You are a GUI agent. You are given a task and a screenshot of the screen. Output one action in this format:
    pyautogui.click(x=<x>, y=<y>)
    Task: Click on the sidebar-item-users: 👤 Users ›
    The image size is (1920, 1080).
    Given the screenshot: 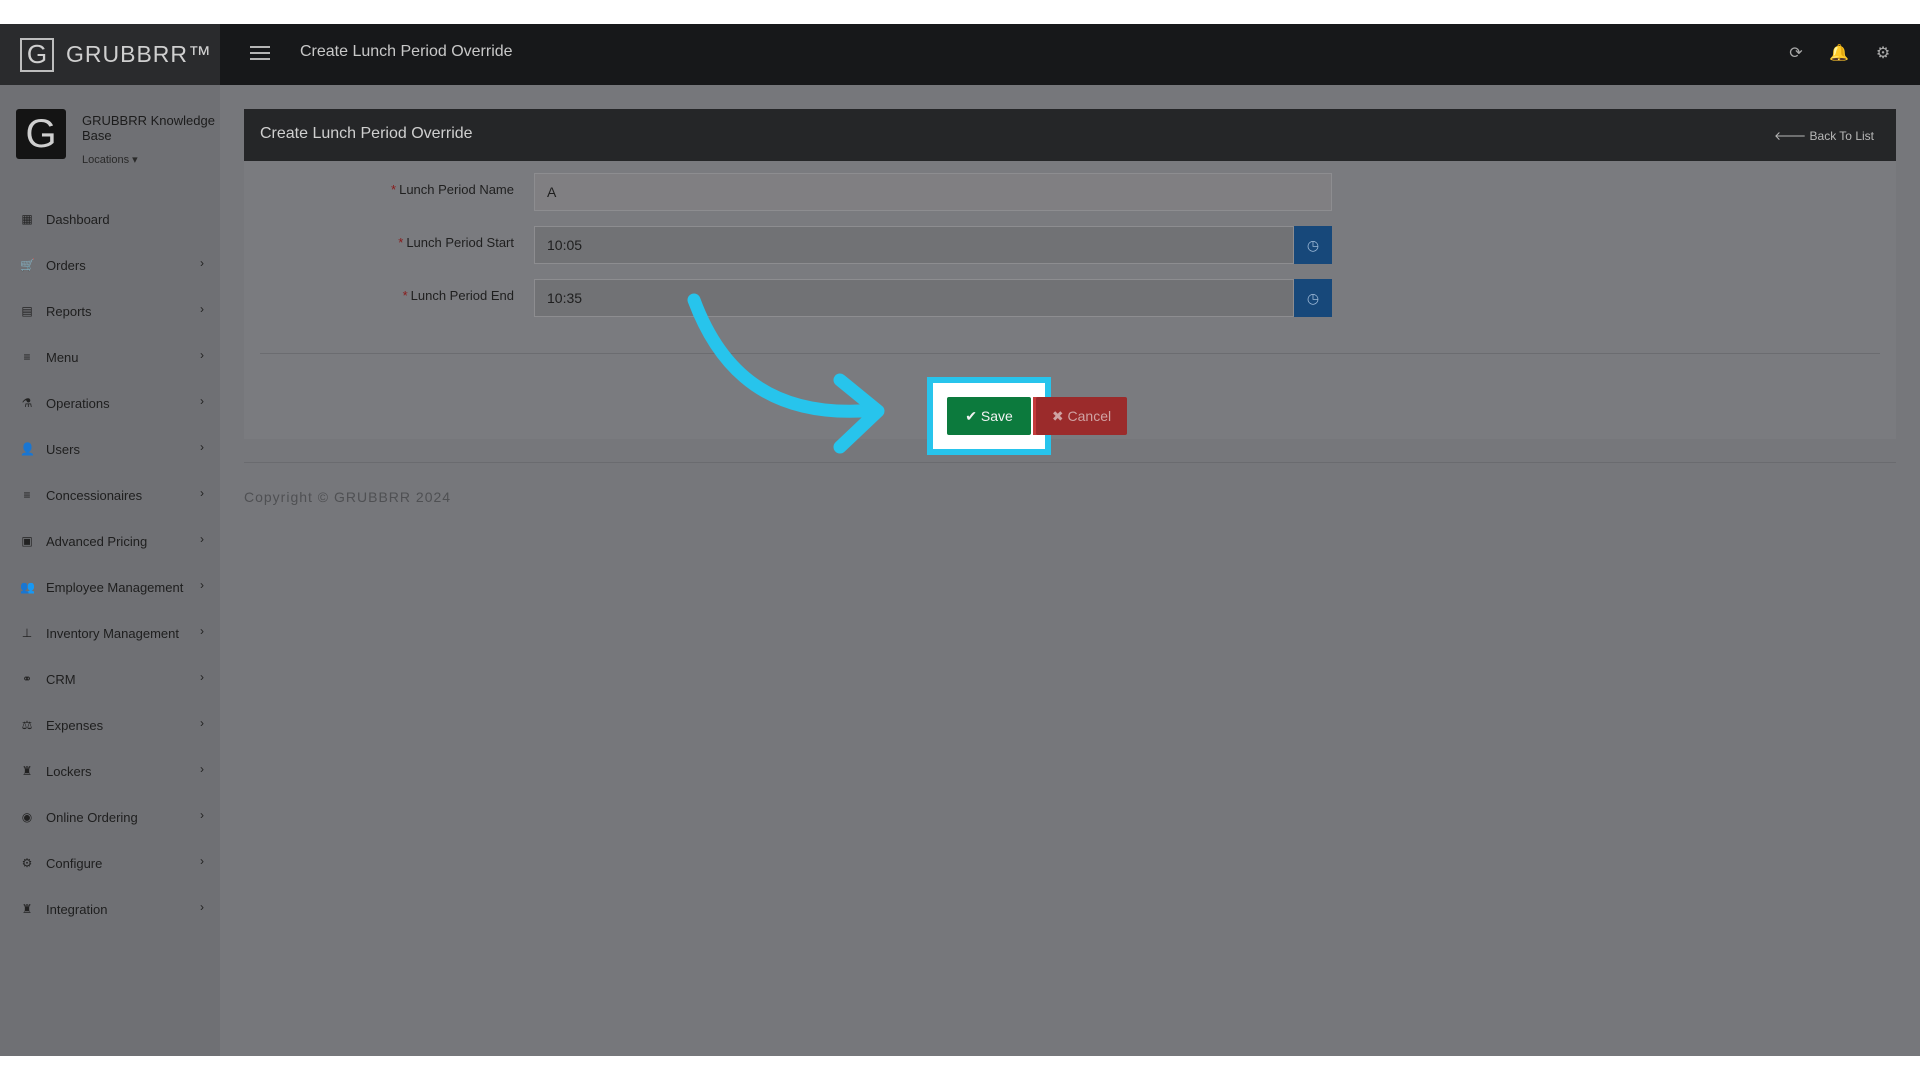 What is the action you would take?
    pyautogui.click(x=110, y=449)
    